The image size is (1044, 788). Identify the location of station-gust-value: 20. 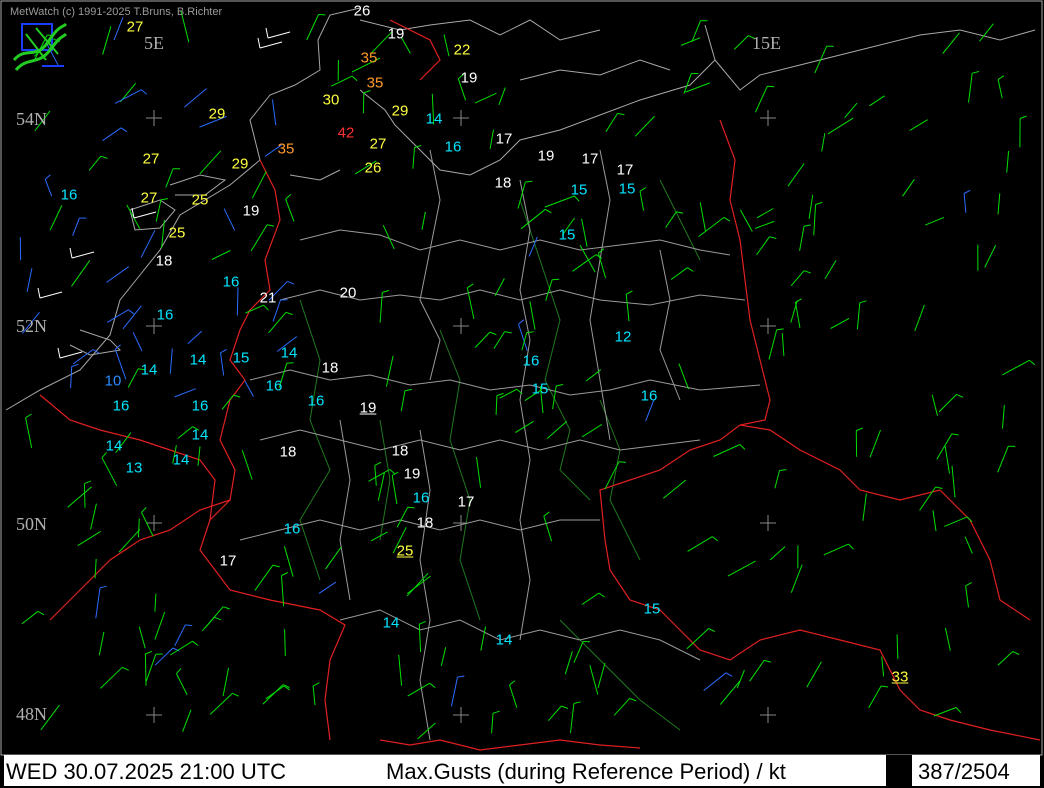
(348, 293).